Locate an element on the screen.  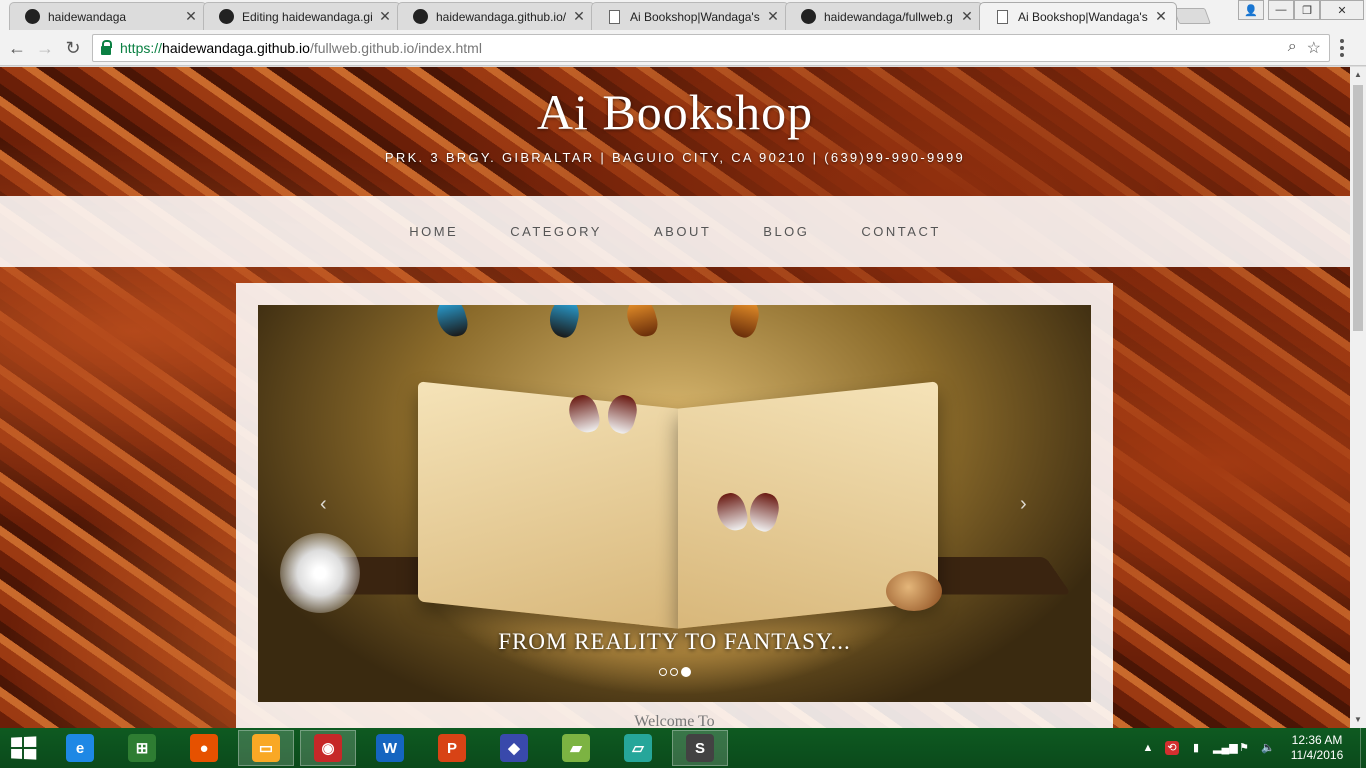
taskbar-clock: 12:36 AM 11/4/2016 is located at coordinates (1317, 748).